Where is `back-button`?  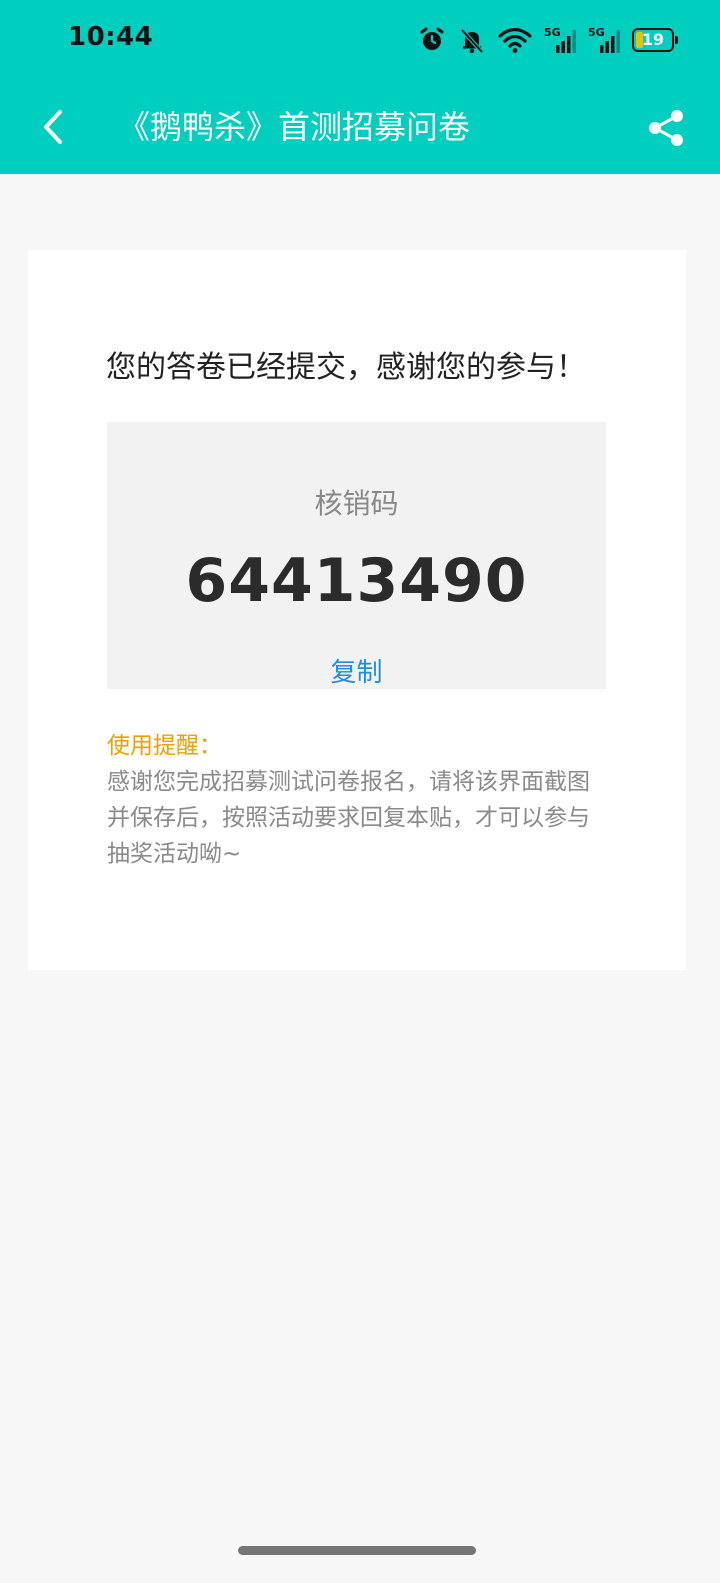 back-button is located at coordinates (53, 127).